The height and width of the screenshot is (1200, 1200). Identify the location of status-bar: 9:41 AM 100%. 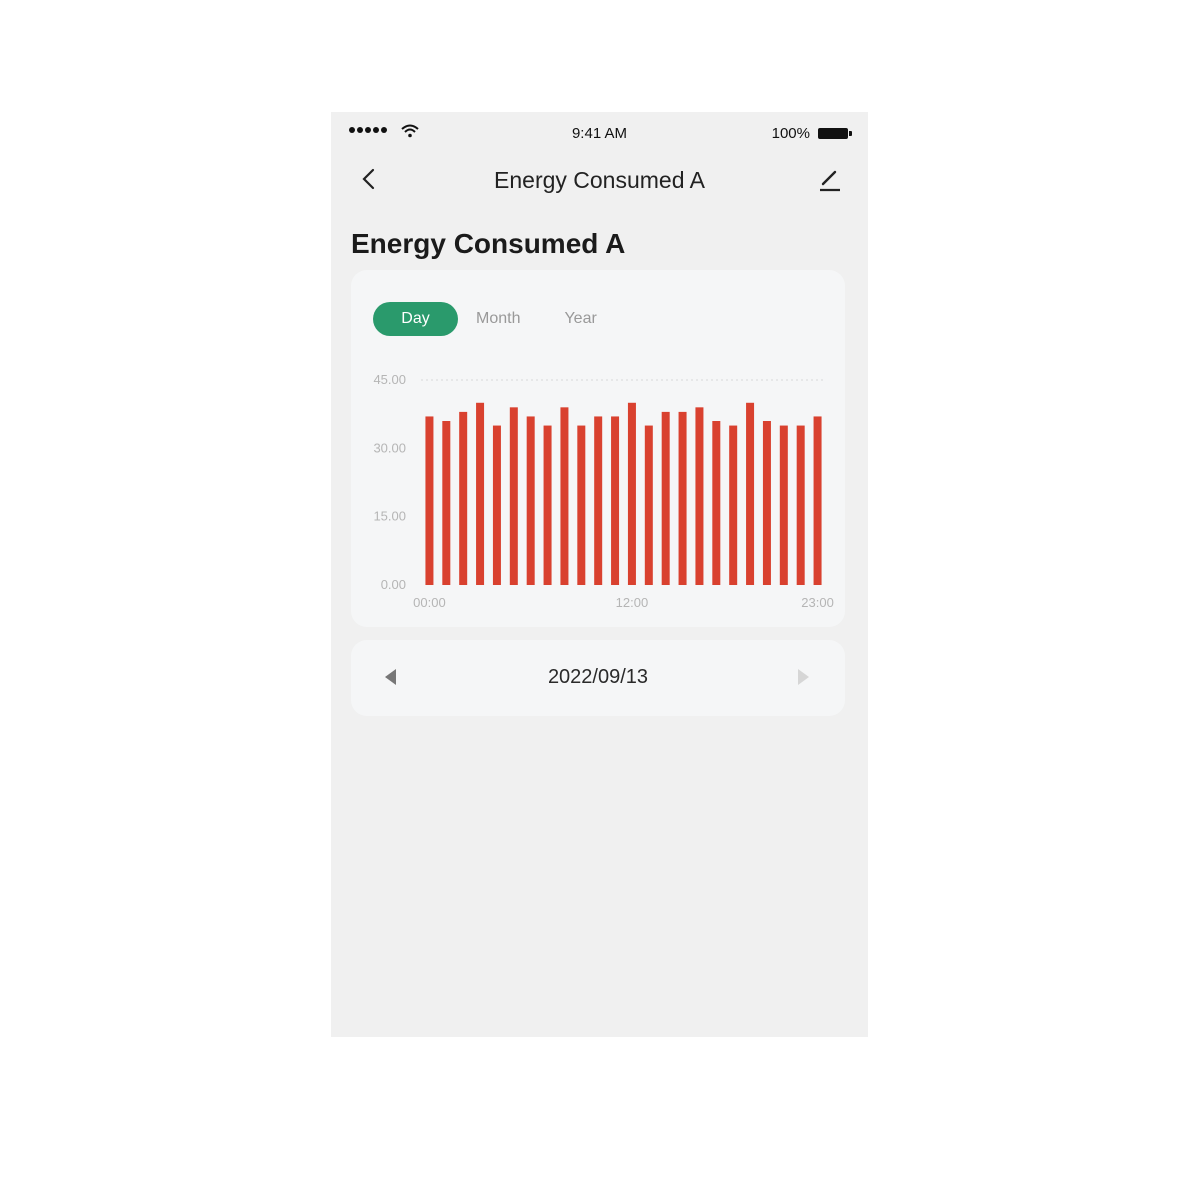
(599, 134).